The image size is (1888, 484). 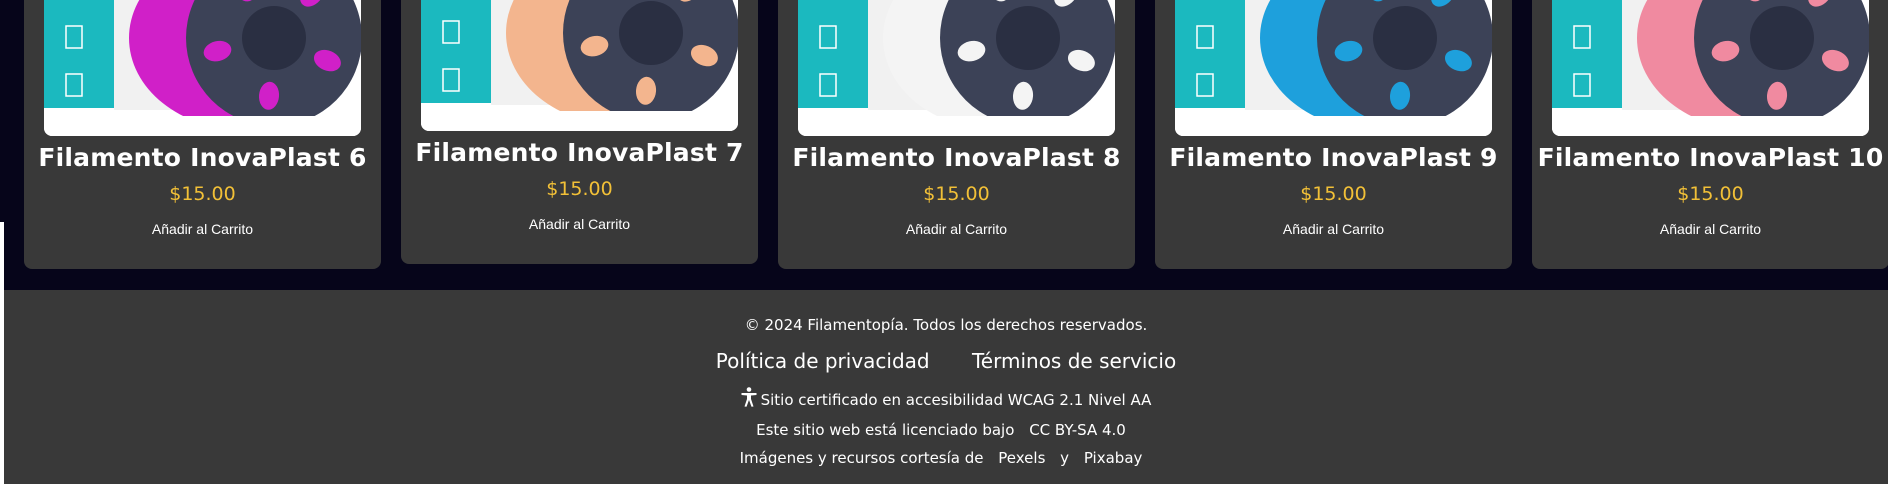 What do you see at coordinates (1333, 157) in the screenshot?
I see `product-title: Filamento InovaPlast 9` at bounding box center [1333, 157].